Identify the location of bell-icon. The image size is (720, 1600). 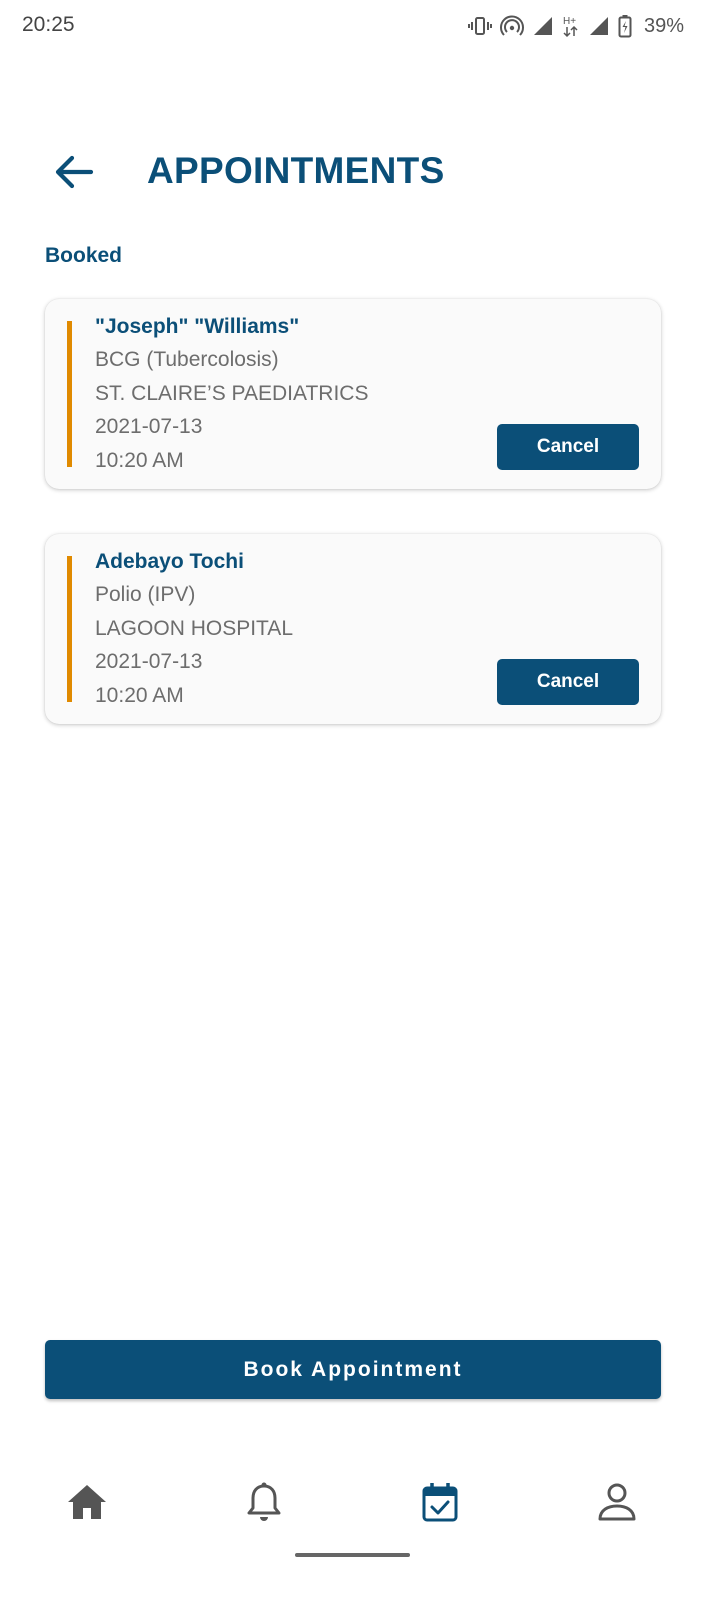
(264, 1501).